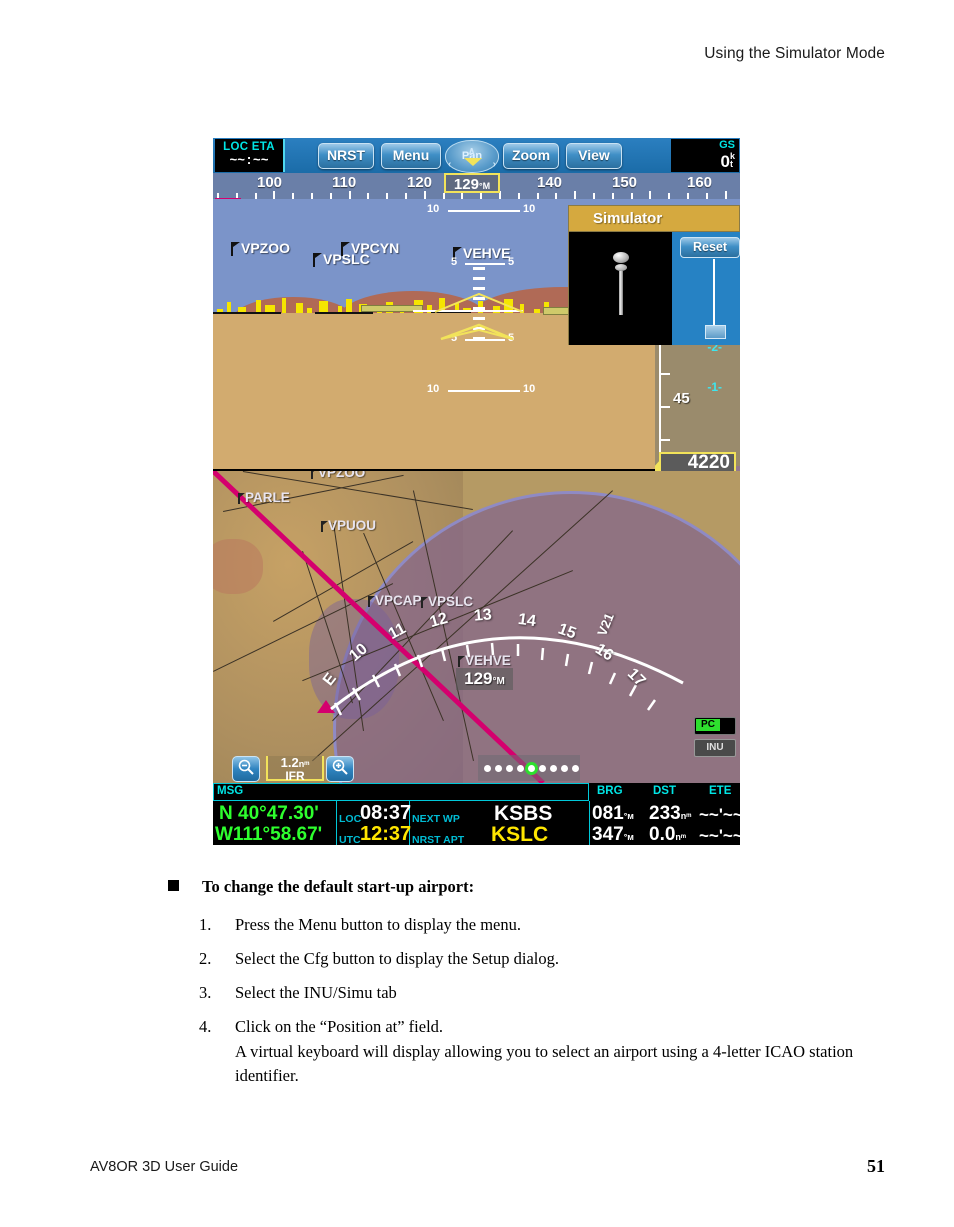  Describe the element at coordinates (164, 1167) in the screenshot. I see `footer-guide-title: AV8OR 3D User Guide` at that location.